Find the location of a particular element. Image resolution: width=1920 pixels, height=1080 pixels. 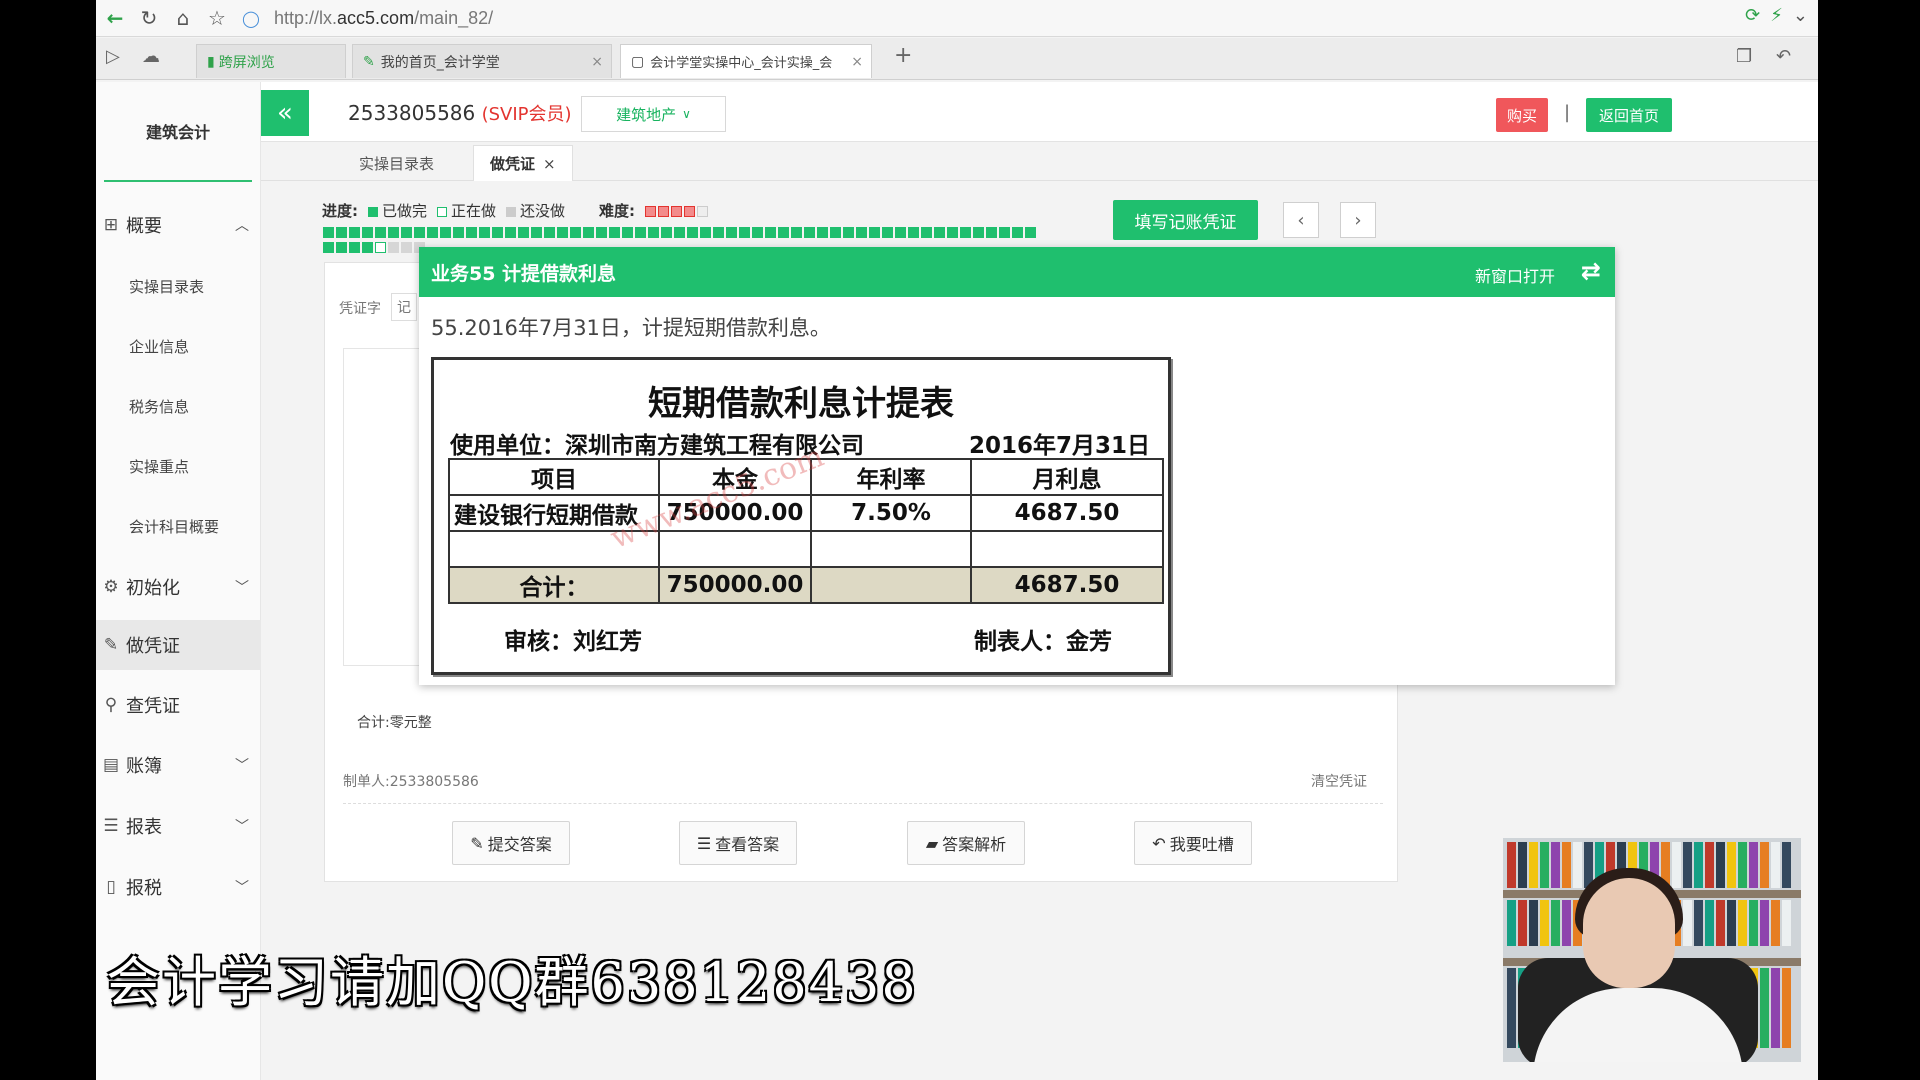

sidebar-item-query-voucher: ⚲ 查凭证 is located at coordinates (178, 705).